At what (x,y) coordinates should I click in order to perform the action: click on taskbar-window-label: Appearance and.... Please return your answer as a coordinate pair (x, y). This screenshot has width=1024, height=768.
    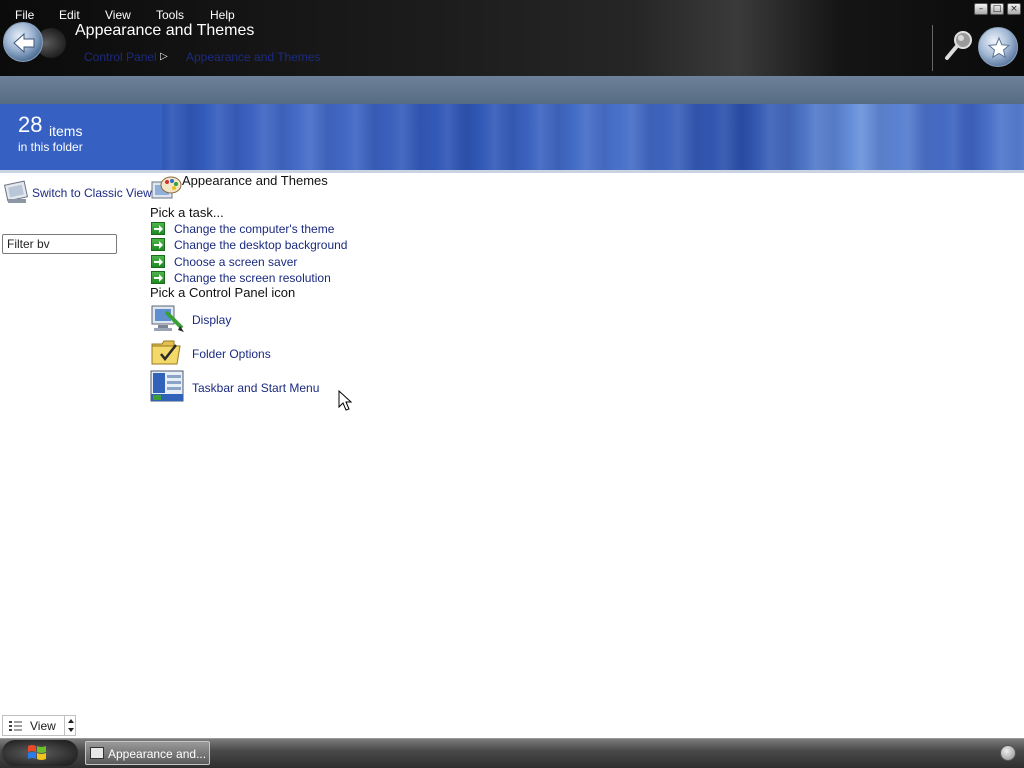
    Looking at the image, I should click on (157, 754).